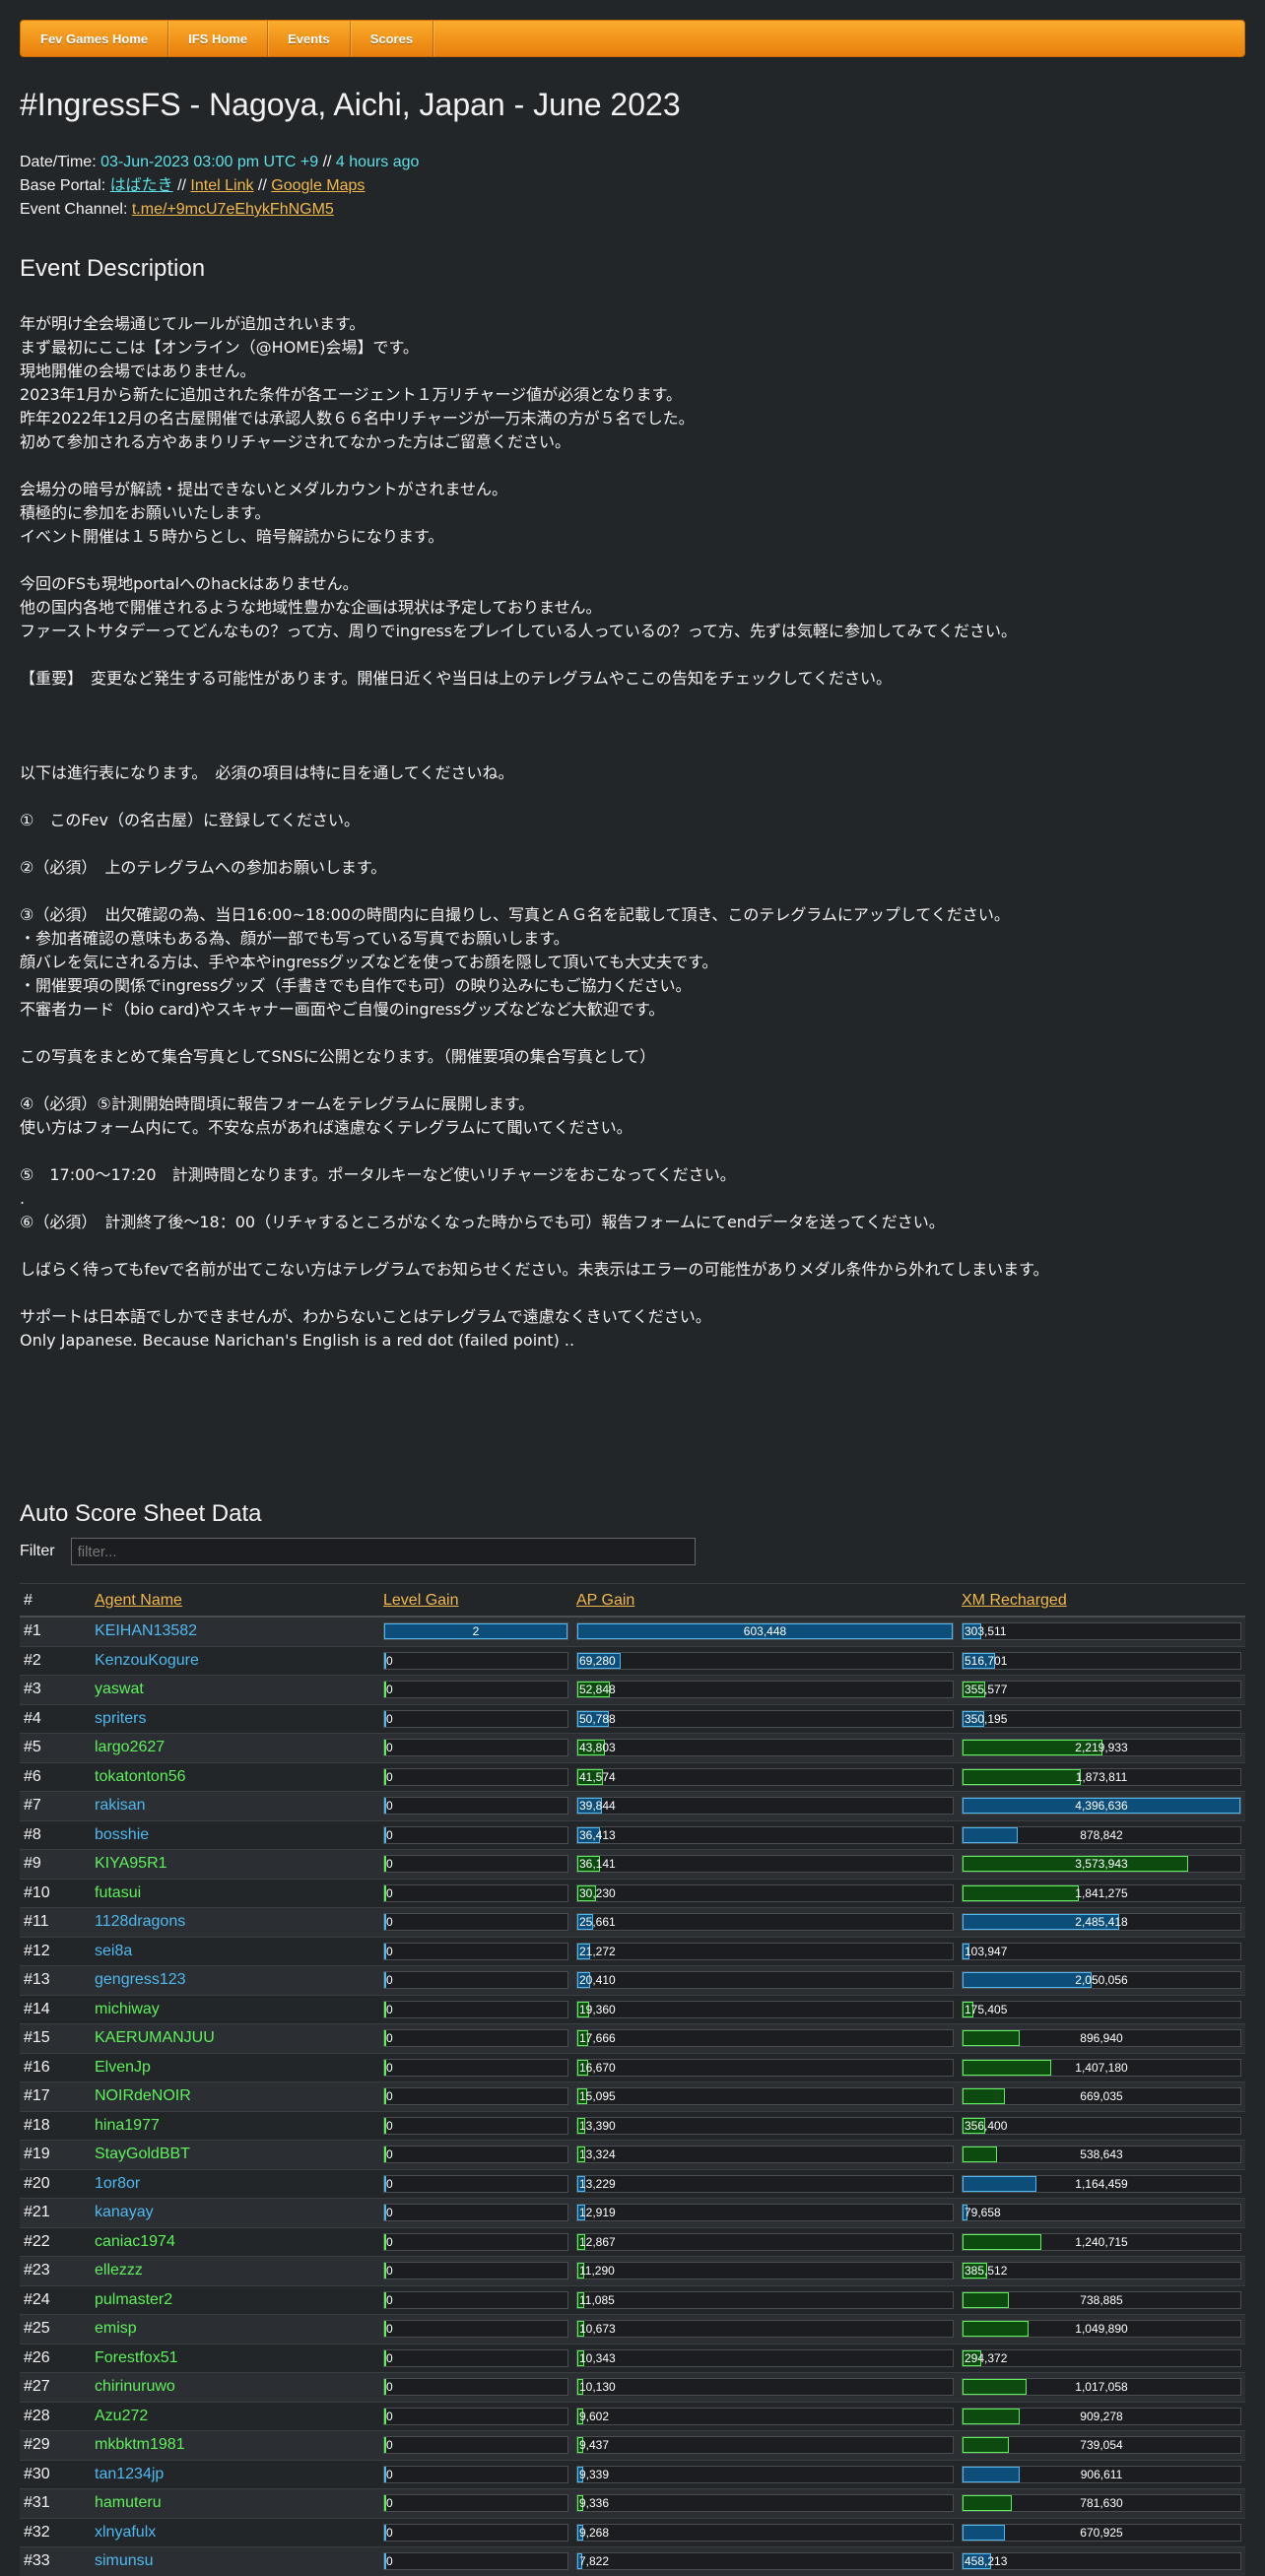 This screenshot has height=2576, width=1265. What do you see at coordinates (986, 1632) in the screenshot?
I see `xm-value: 303,511` at bounding box center [986, 1632].